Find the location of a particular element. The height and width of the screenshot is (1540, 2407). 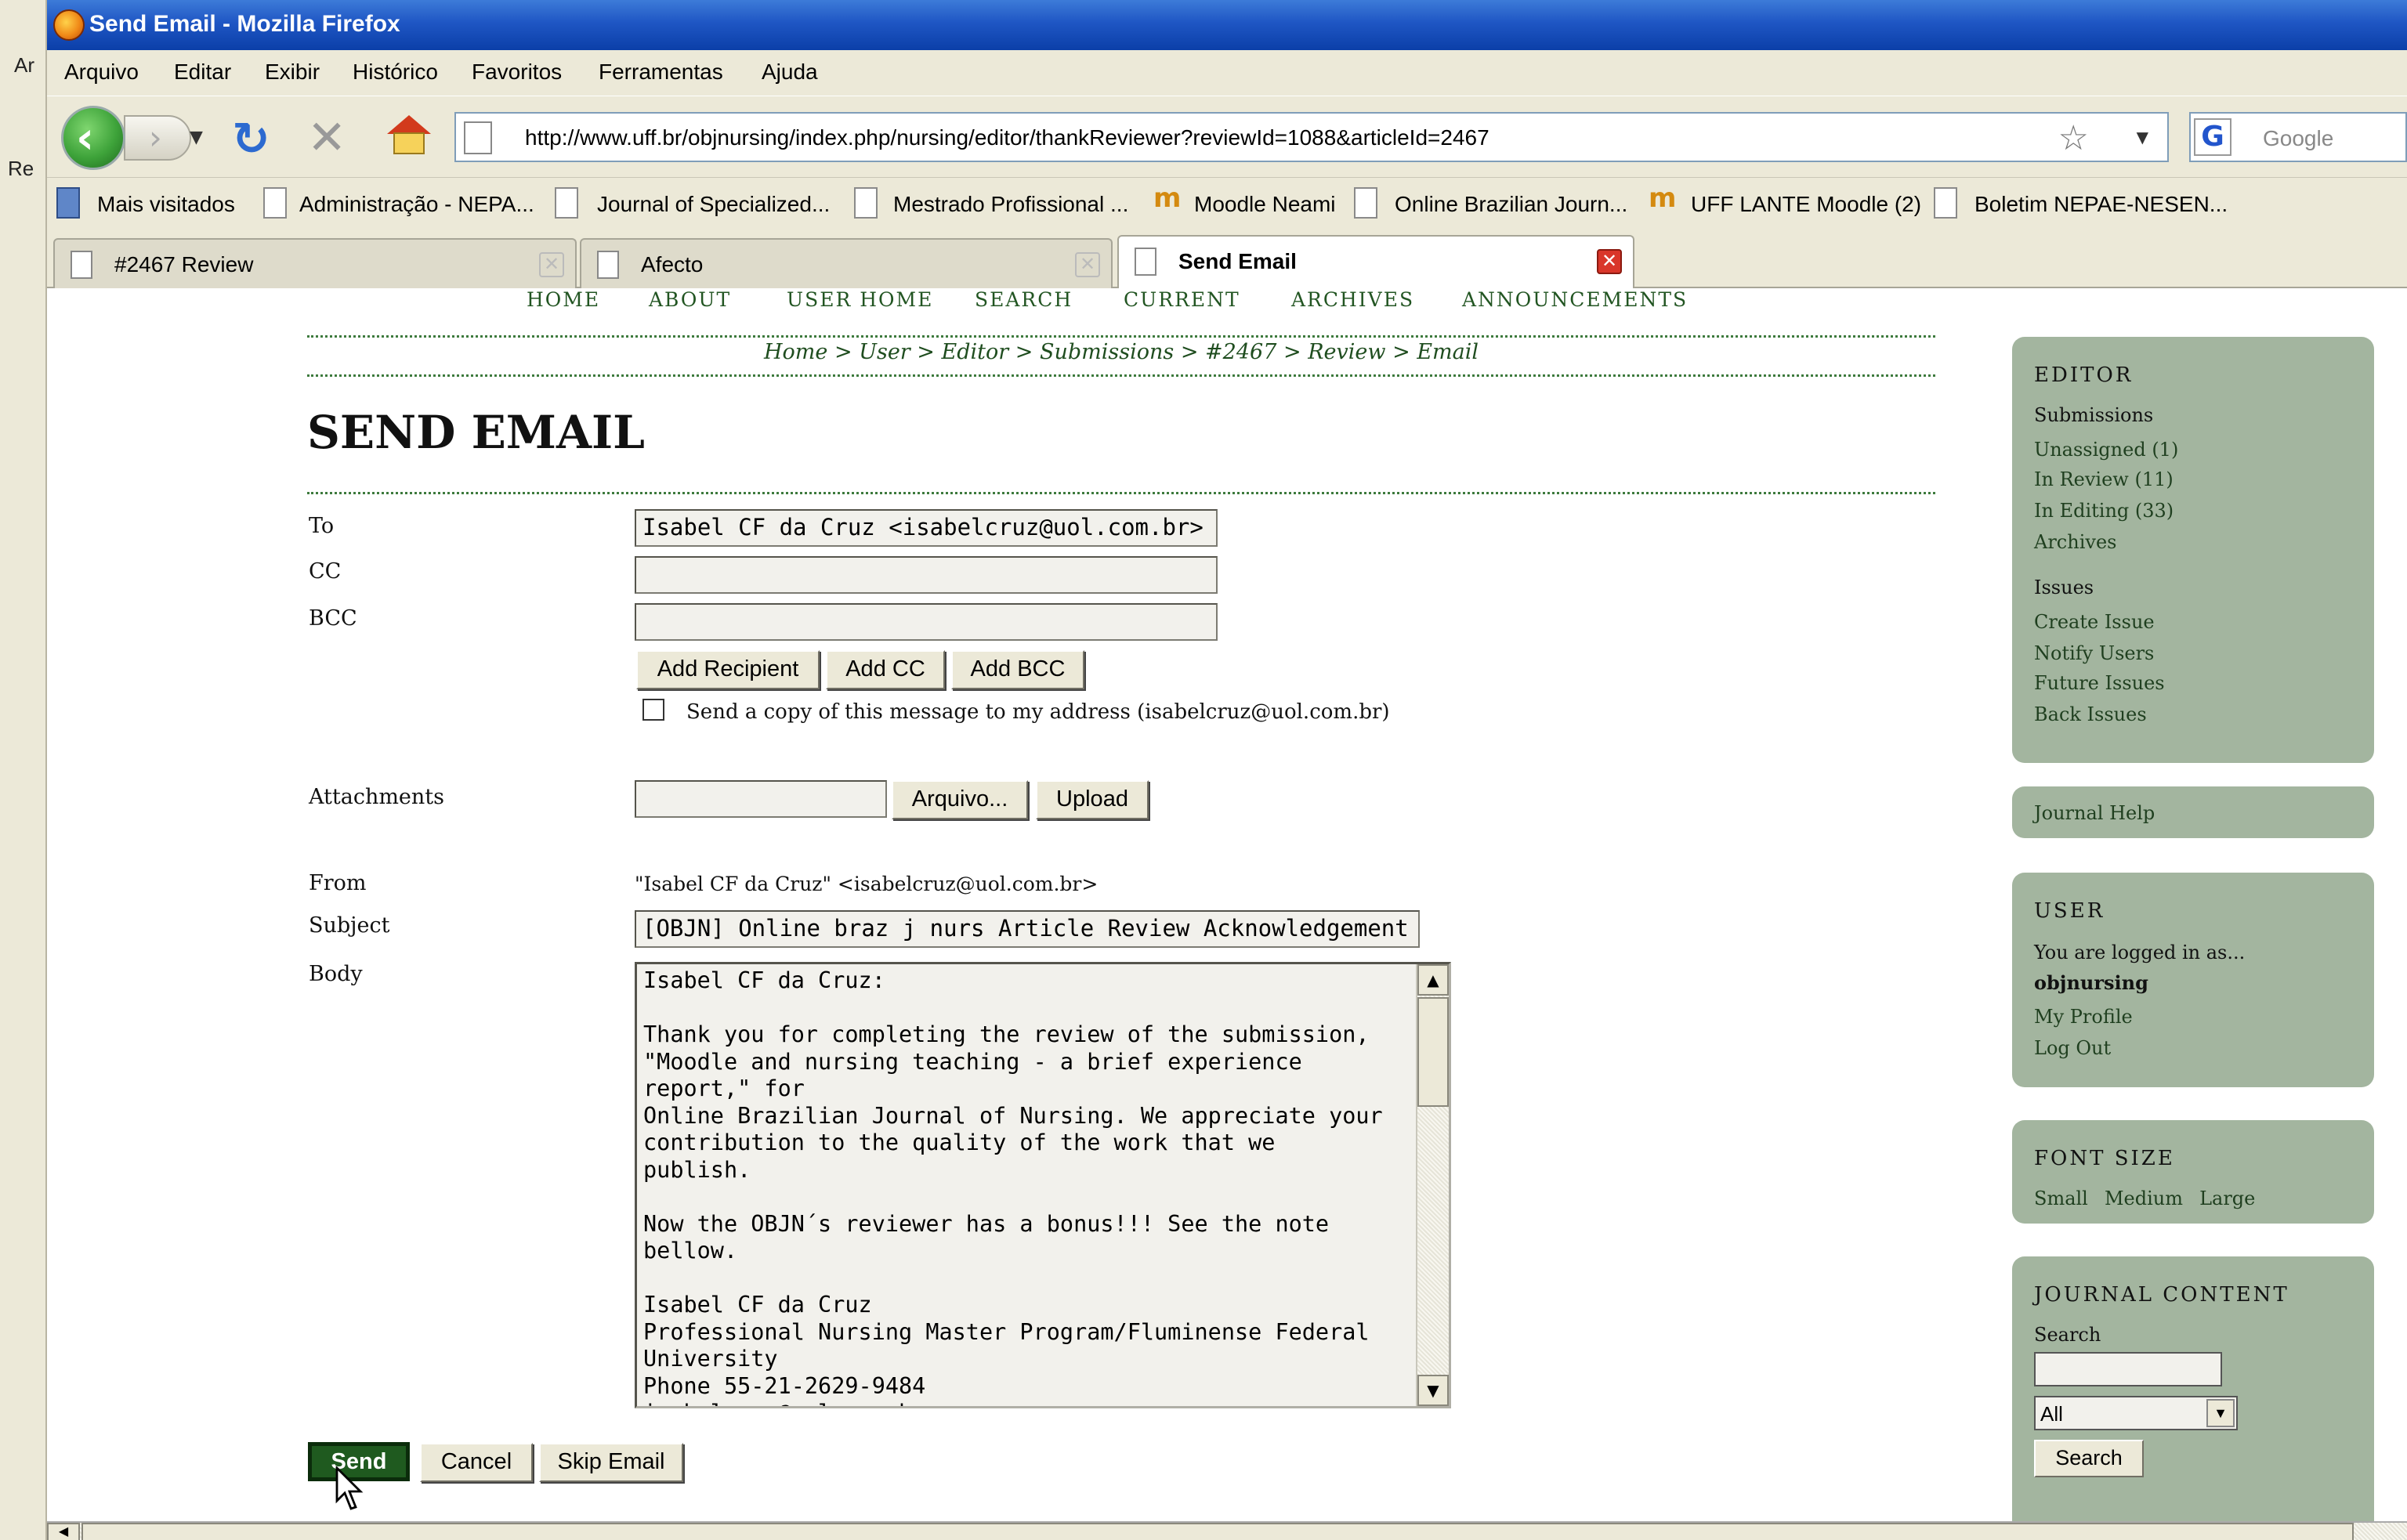

home-icon is located at coordinates (409, 135).